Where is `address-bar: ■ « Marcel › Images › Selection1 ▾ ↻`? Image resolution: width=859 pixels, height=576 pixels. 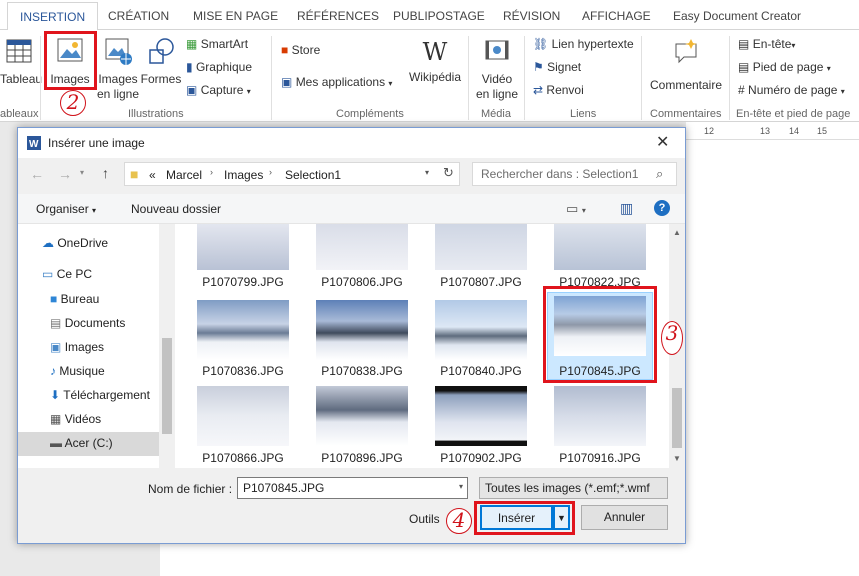 address-bar: ■ « Marcel › Images › Selection1 ▾ ↻ is located at coordinates (292, 174).